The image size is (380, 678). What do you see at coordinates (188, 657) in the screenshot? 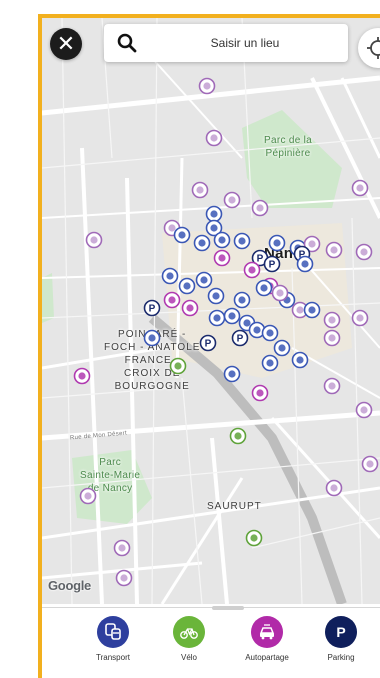
I see `category-label: Vélo` at bounding box center [188, 657].